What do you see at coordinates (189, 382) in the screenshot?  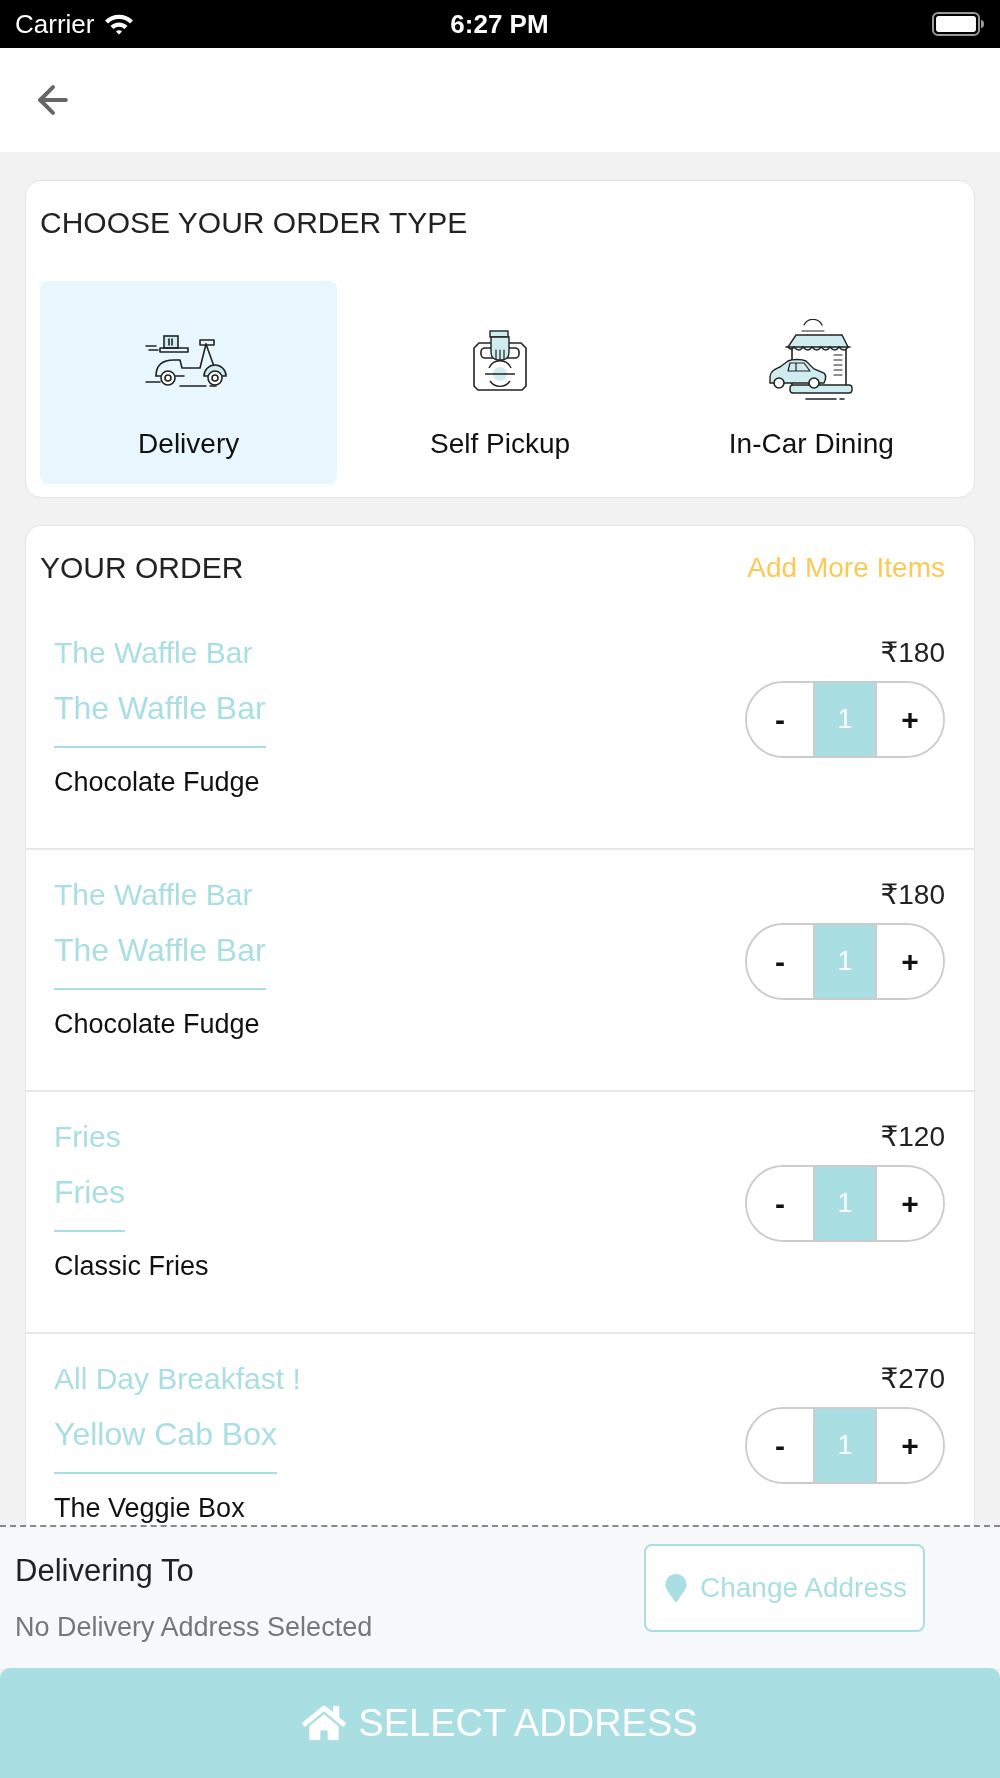 I see `order-type-option: Delivery` at bounding box center [189, 382].